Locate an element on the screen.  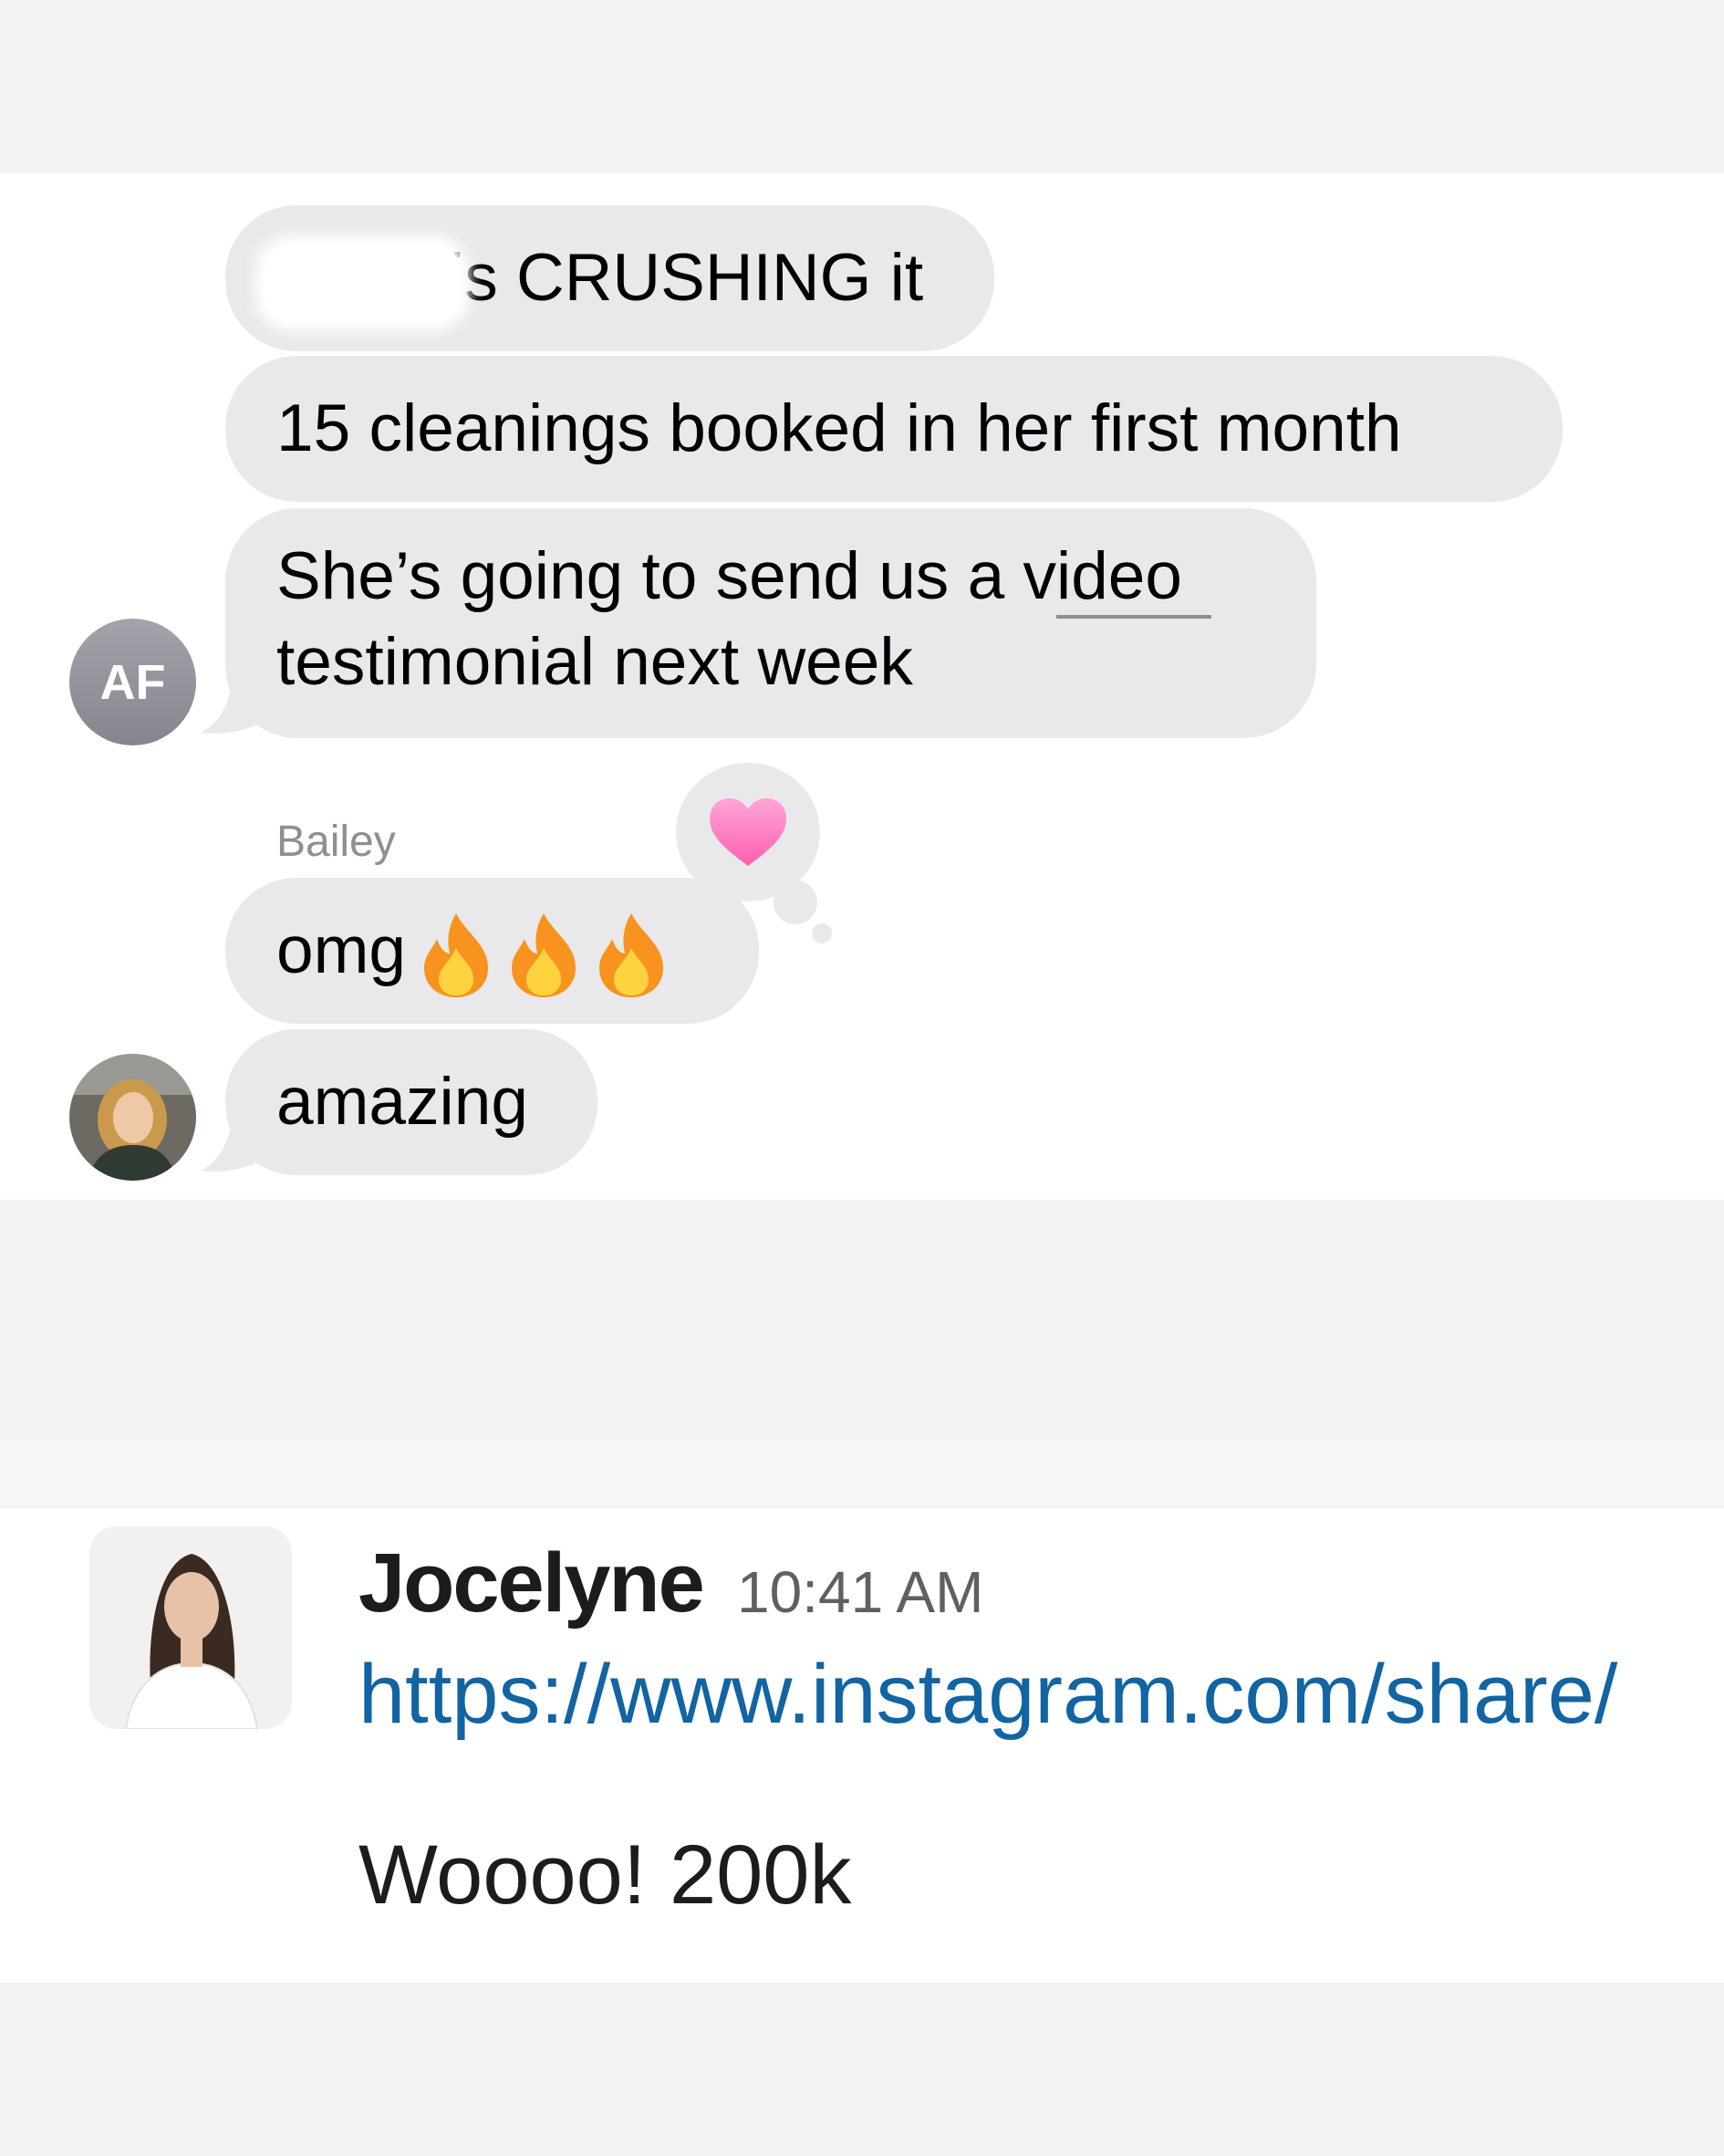
message-text: amazing is located at coordinates (402, 1102).